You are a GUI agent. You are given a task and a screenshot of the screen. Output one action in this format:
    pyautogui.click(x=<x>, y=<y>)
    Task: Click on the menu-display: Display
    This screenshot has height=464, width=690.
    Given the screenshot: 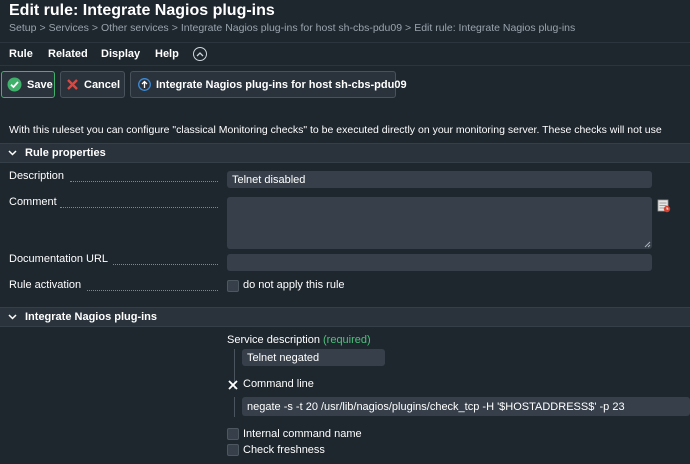 What is the action you would take?
    pyautogui.click(x=120, y=54)
    